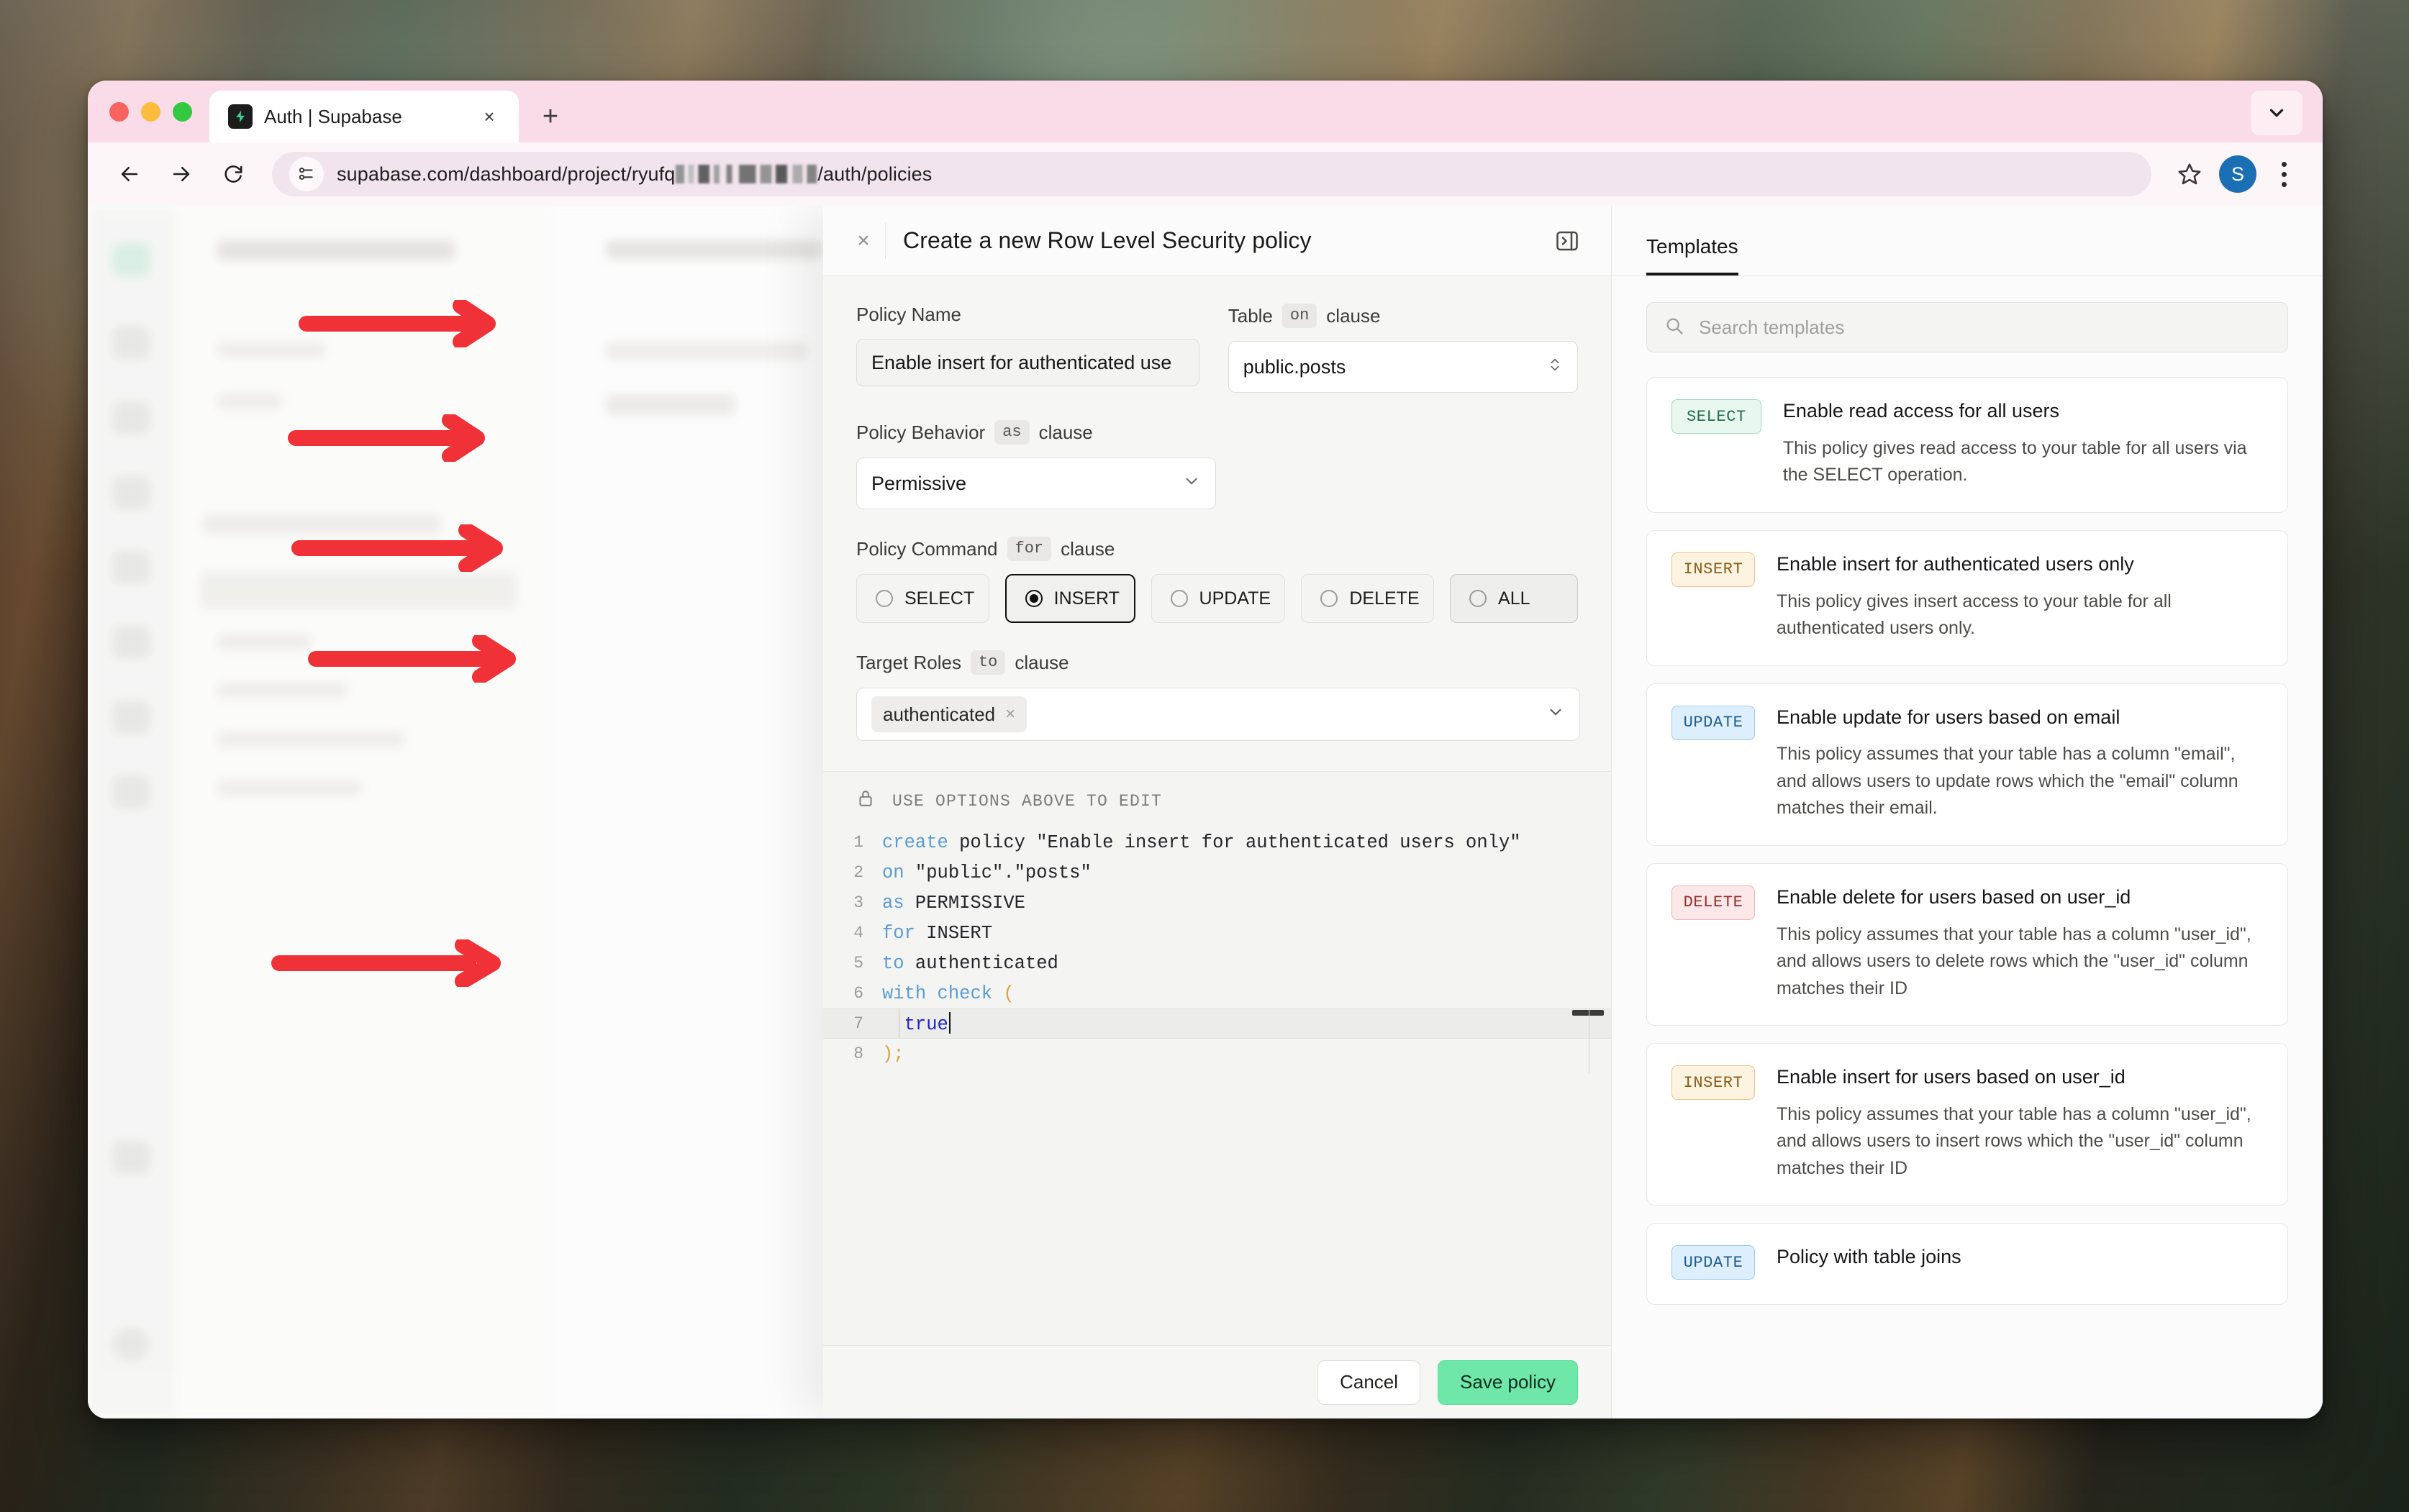  What do you see at coordinates (233, 174) in the screenshot?
I see `reload-button` at bounding box center [233, 174].